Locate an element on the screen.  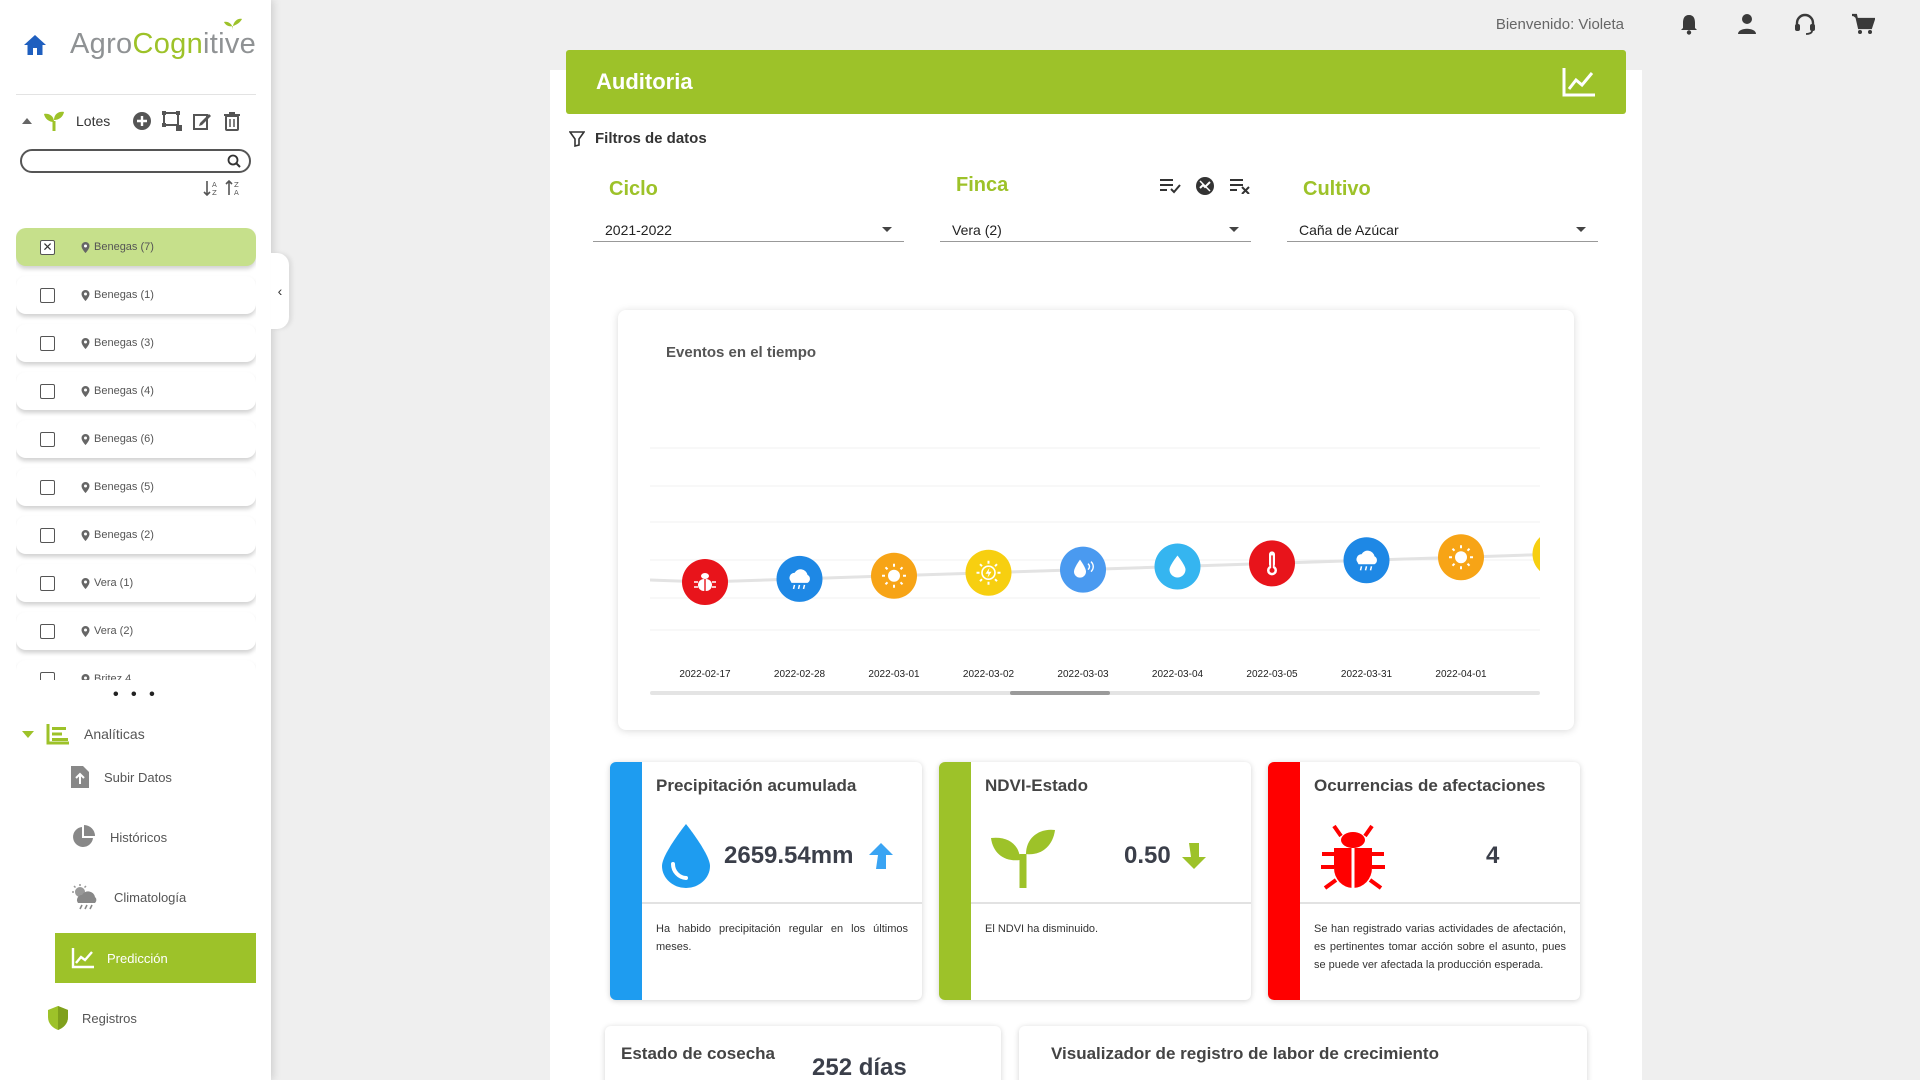
timeline-date-label: 2022-03-31 is located at coordinates (1367, 674).